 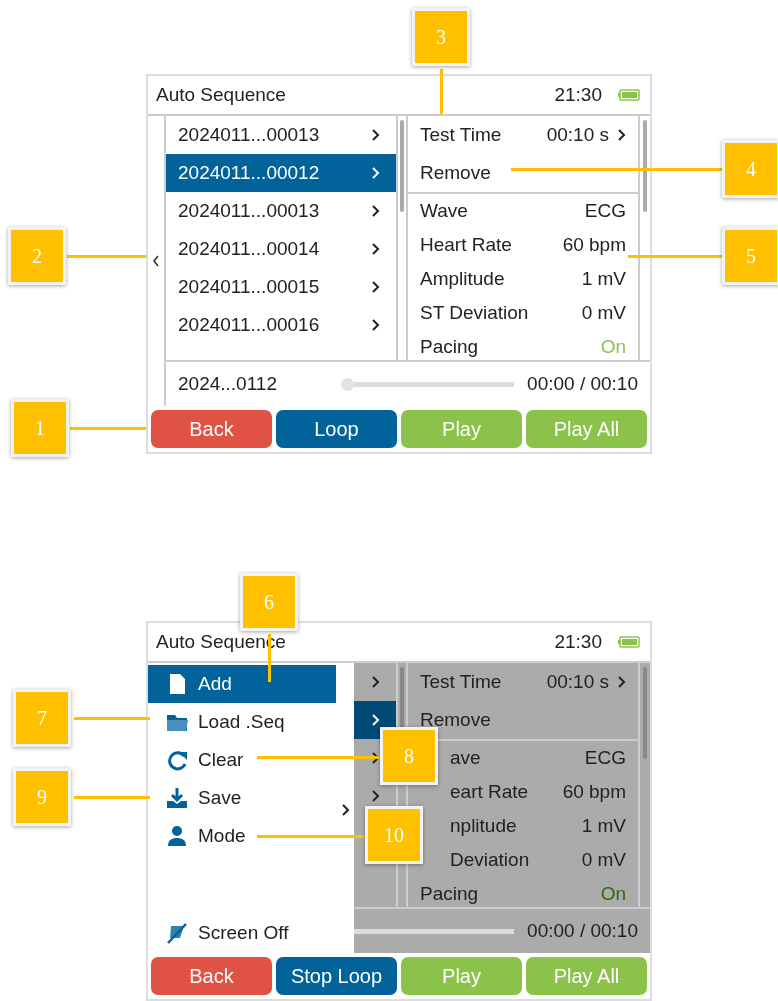 What do you see at coordinates (474, 312) in the screenshot?
I see `param-label: ST Deviation` at bounding box center [474, 312].